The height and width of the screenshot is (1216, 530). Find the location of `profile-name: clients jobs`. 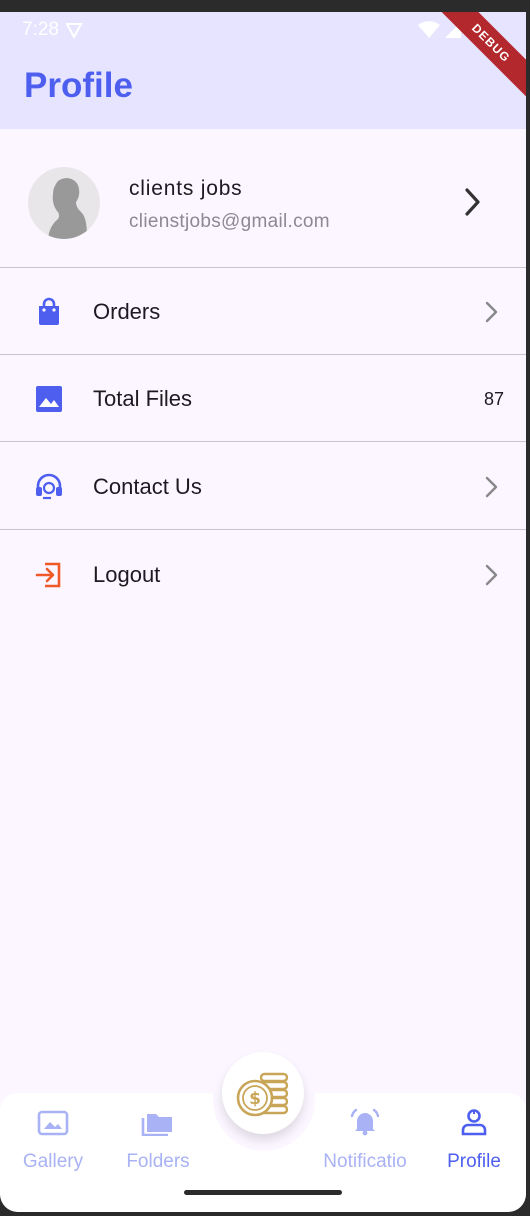

profile-name: clients jobs is located at coordinates (186, 188).